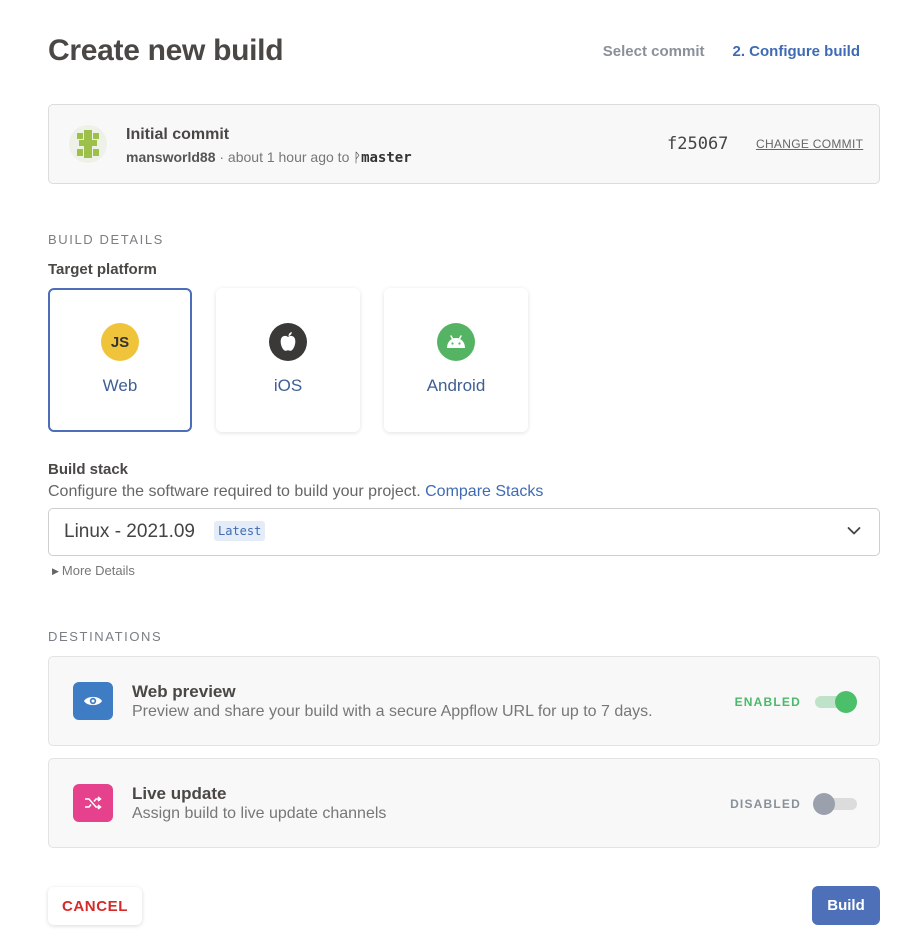  I want to click on avatar, so click(88, 144).